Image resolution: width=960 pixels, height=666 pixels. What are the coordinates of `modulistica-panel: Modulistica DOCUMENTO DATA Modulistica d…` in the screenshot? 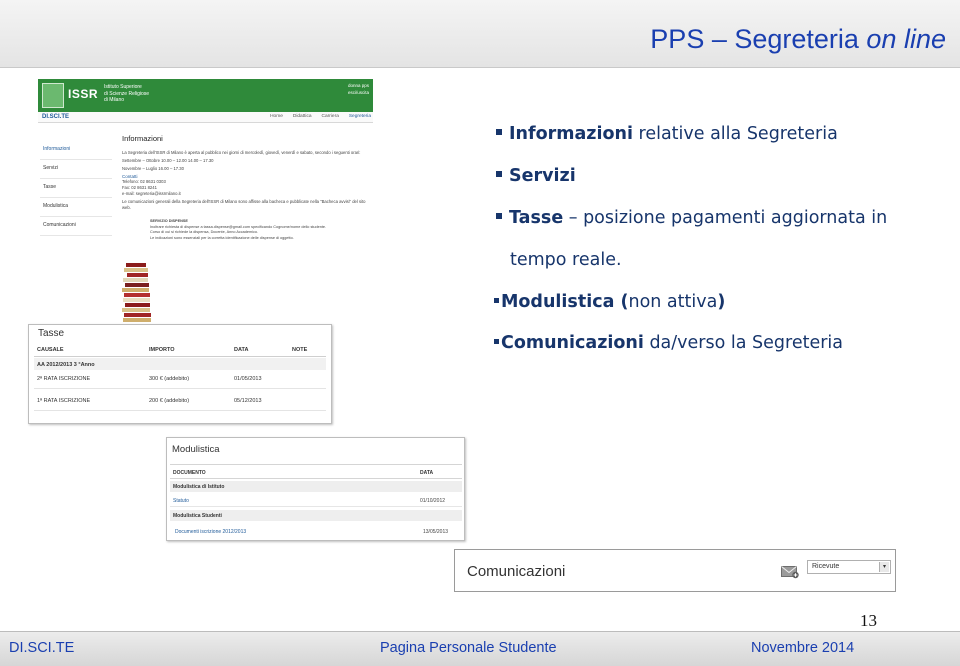 It's located at (315, 489).